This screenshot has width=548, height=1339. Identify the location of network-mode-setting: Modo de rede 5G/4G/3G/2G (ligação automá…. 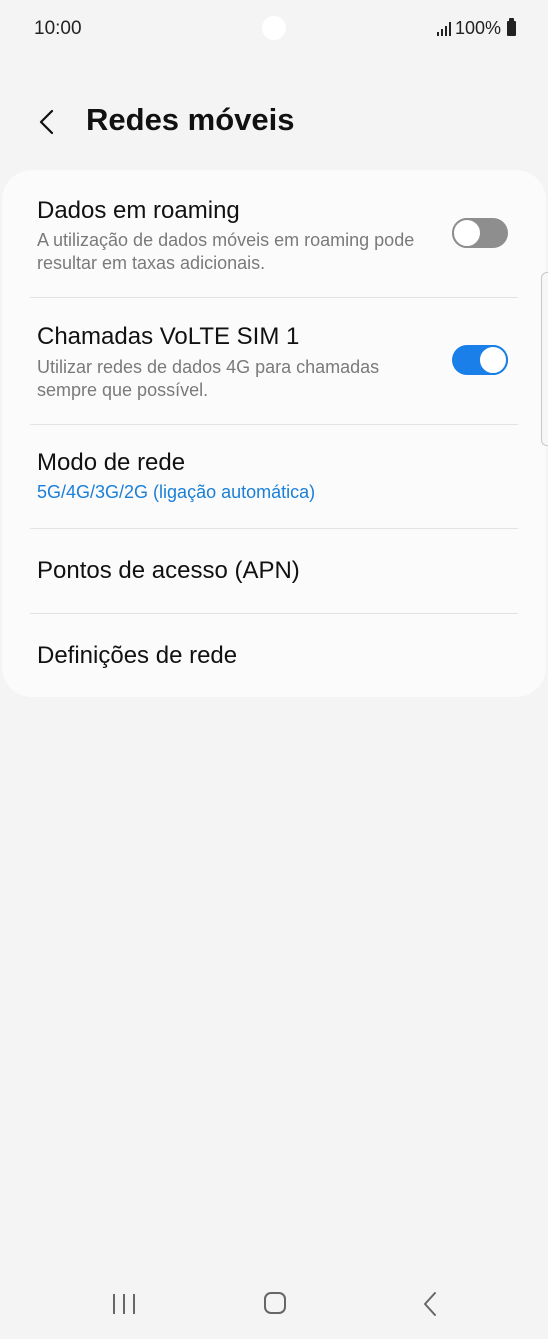
(274, 477).